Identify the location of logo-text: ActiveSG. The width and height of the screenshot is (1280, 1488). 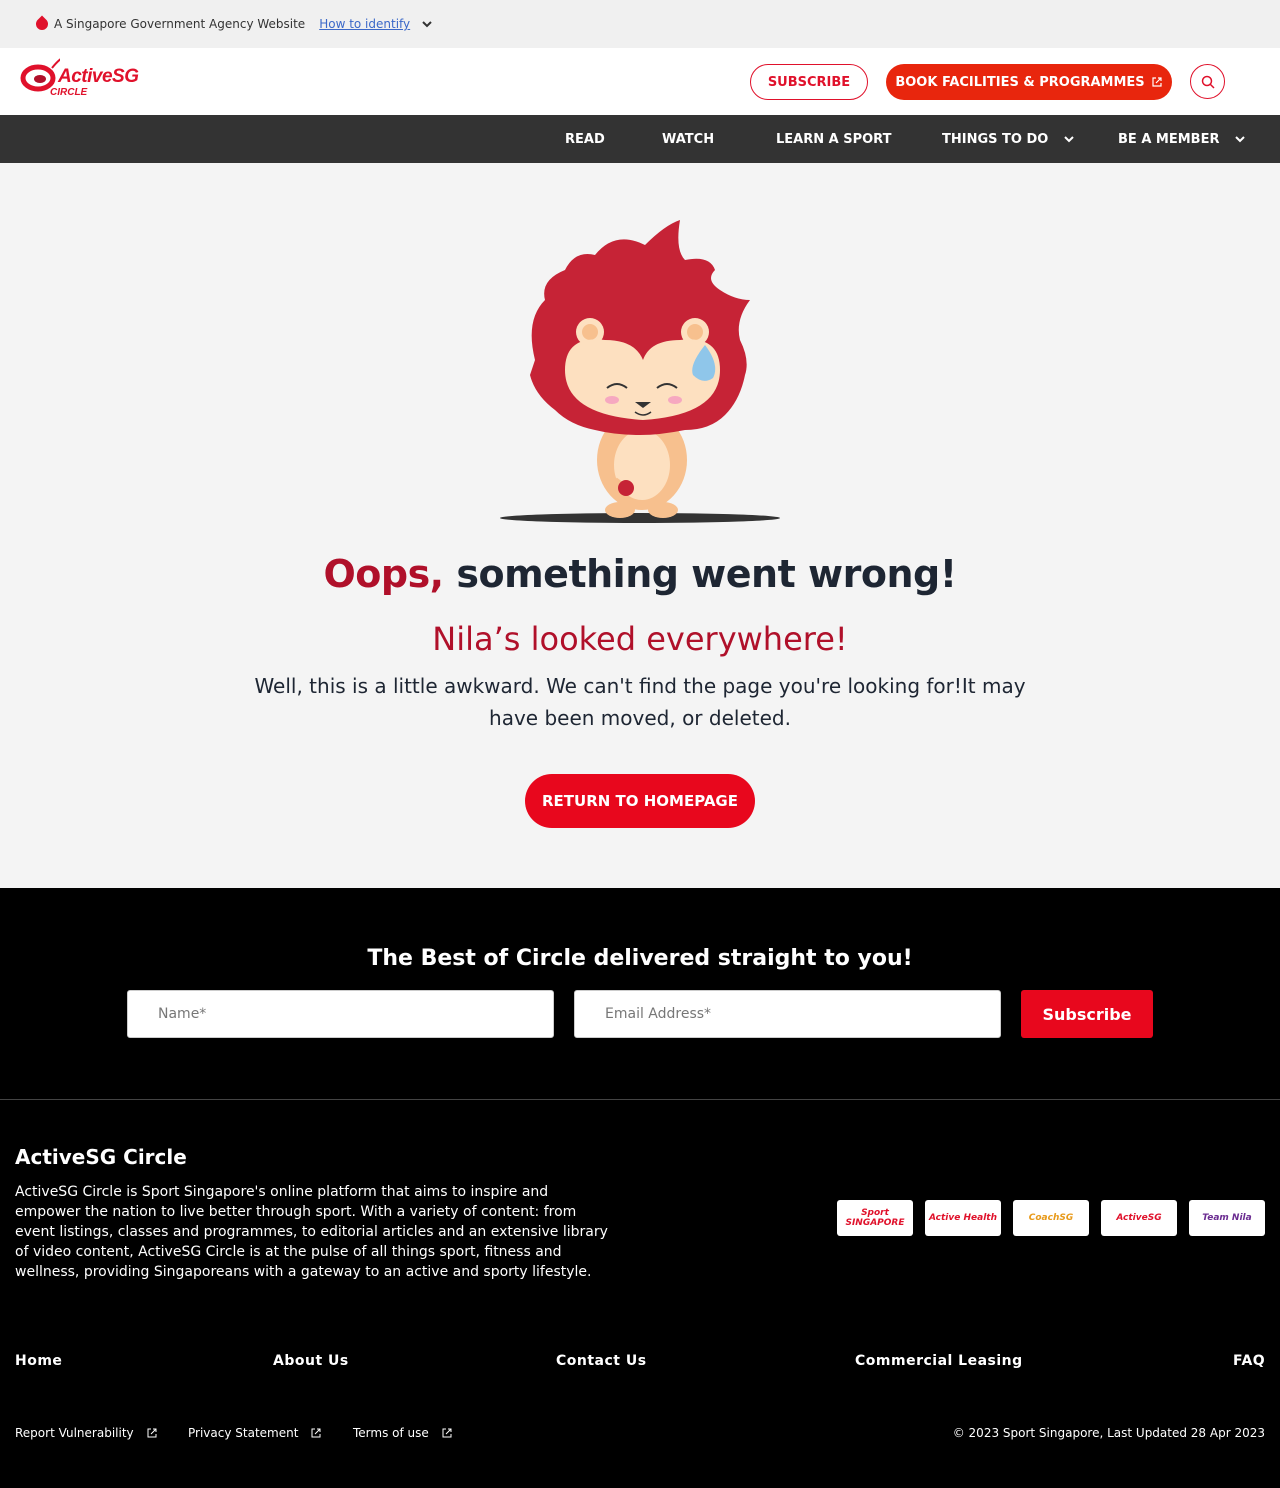
(98, 76).